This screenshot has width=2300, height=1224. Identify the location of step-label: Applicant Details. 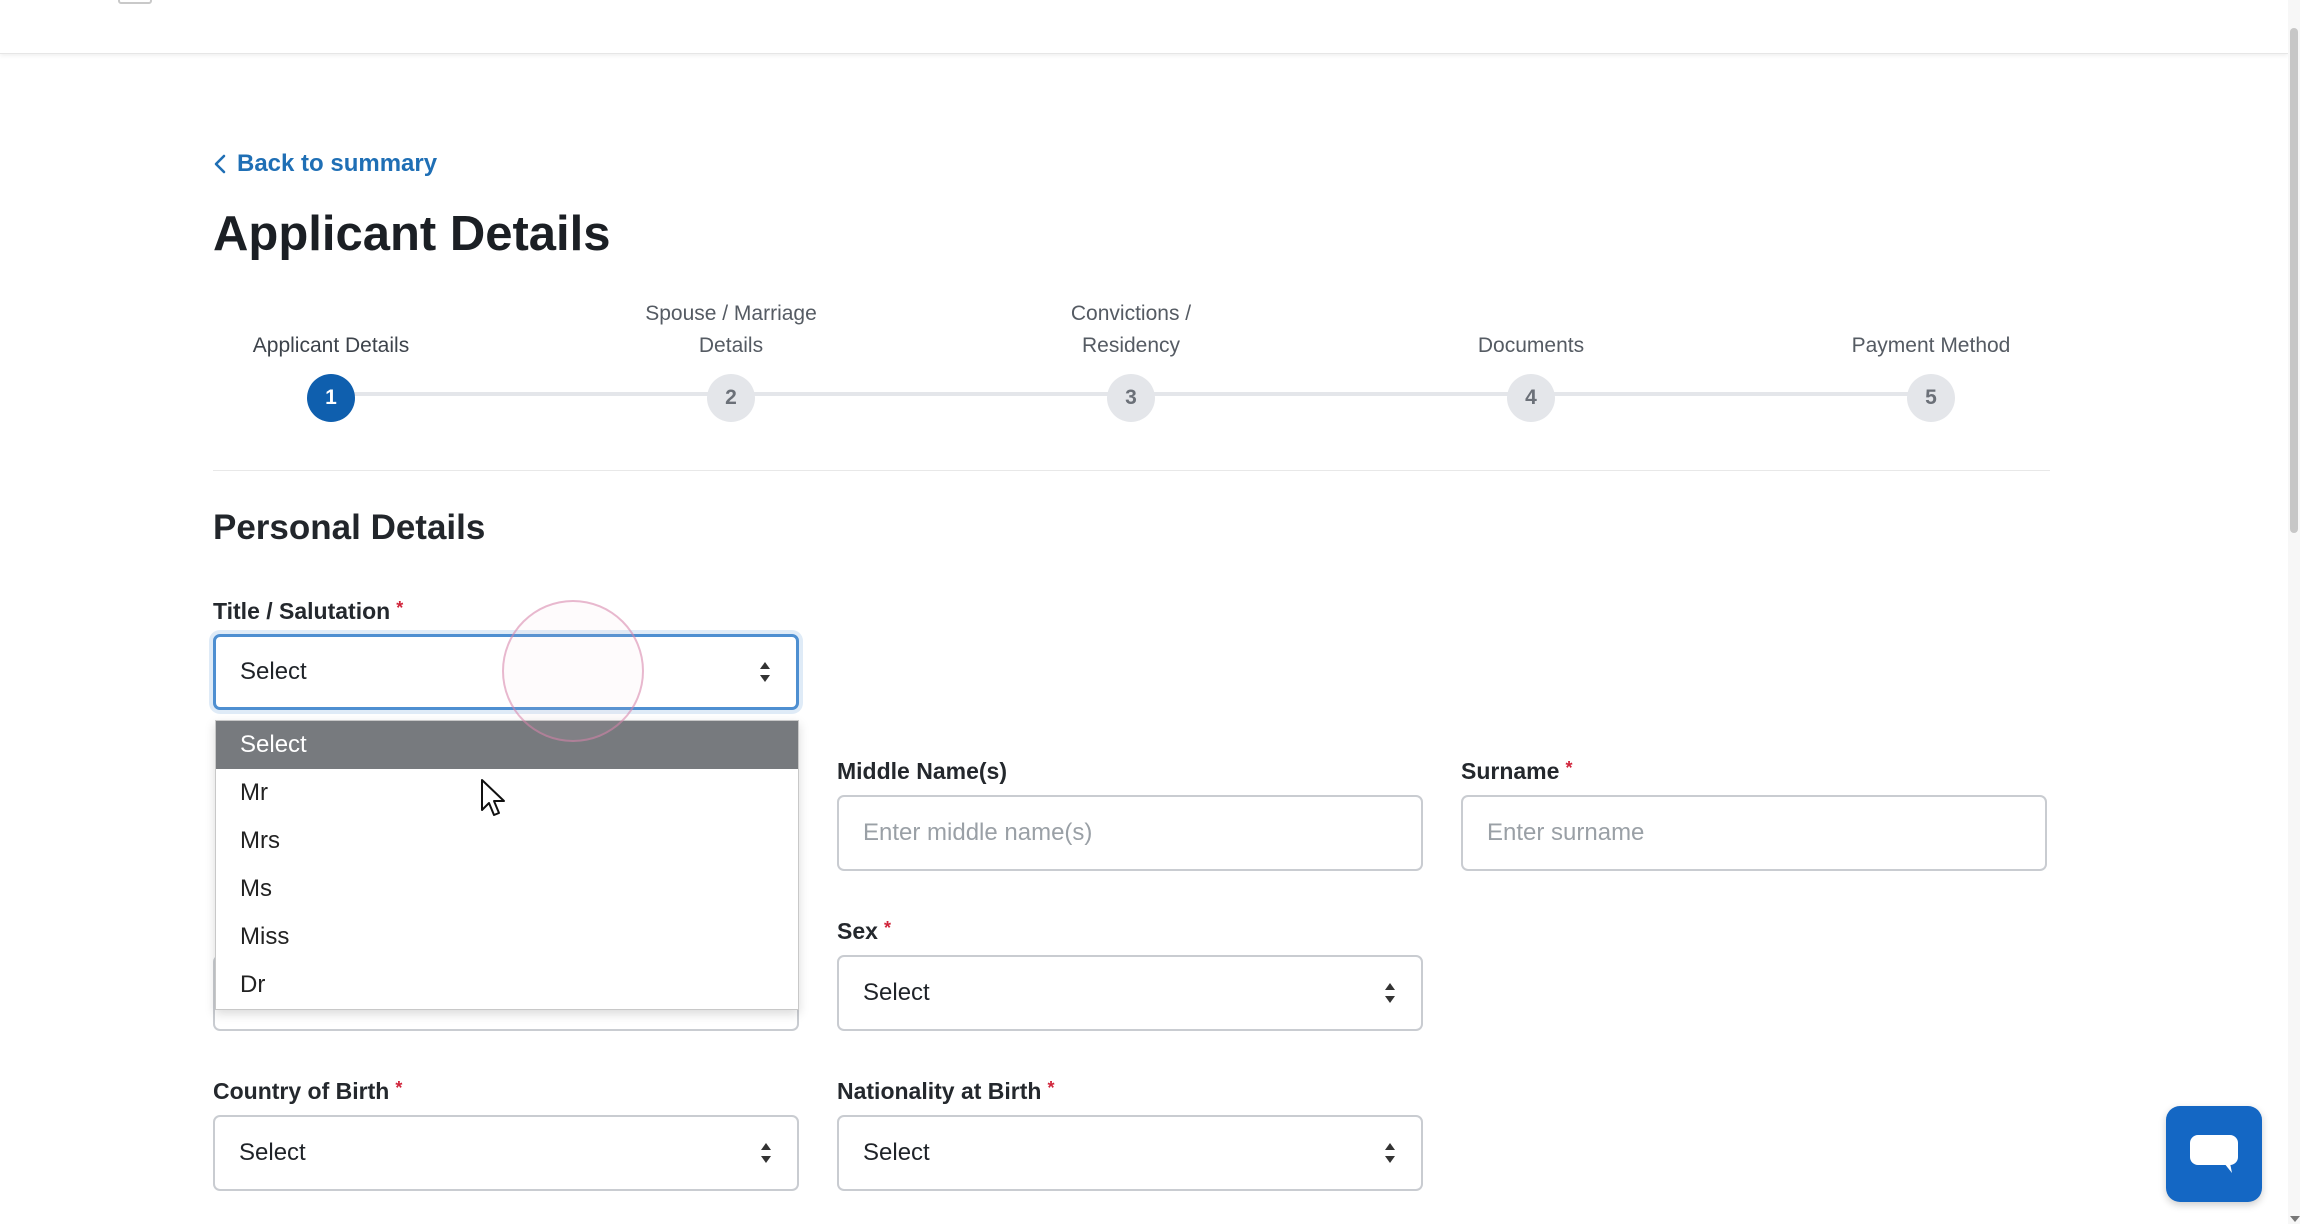
(331, 345).